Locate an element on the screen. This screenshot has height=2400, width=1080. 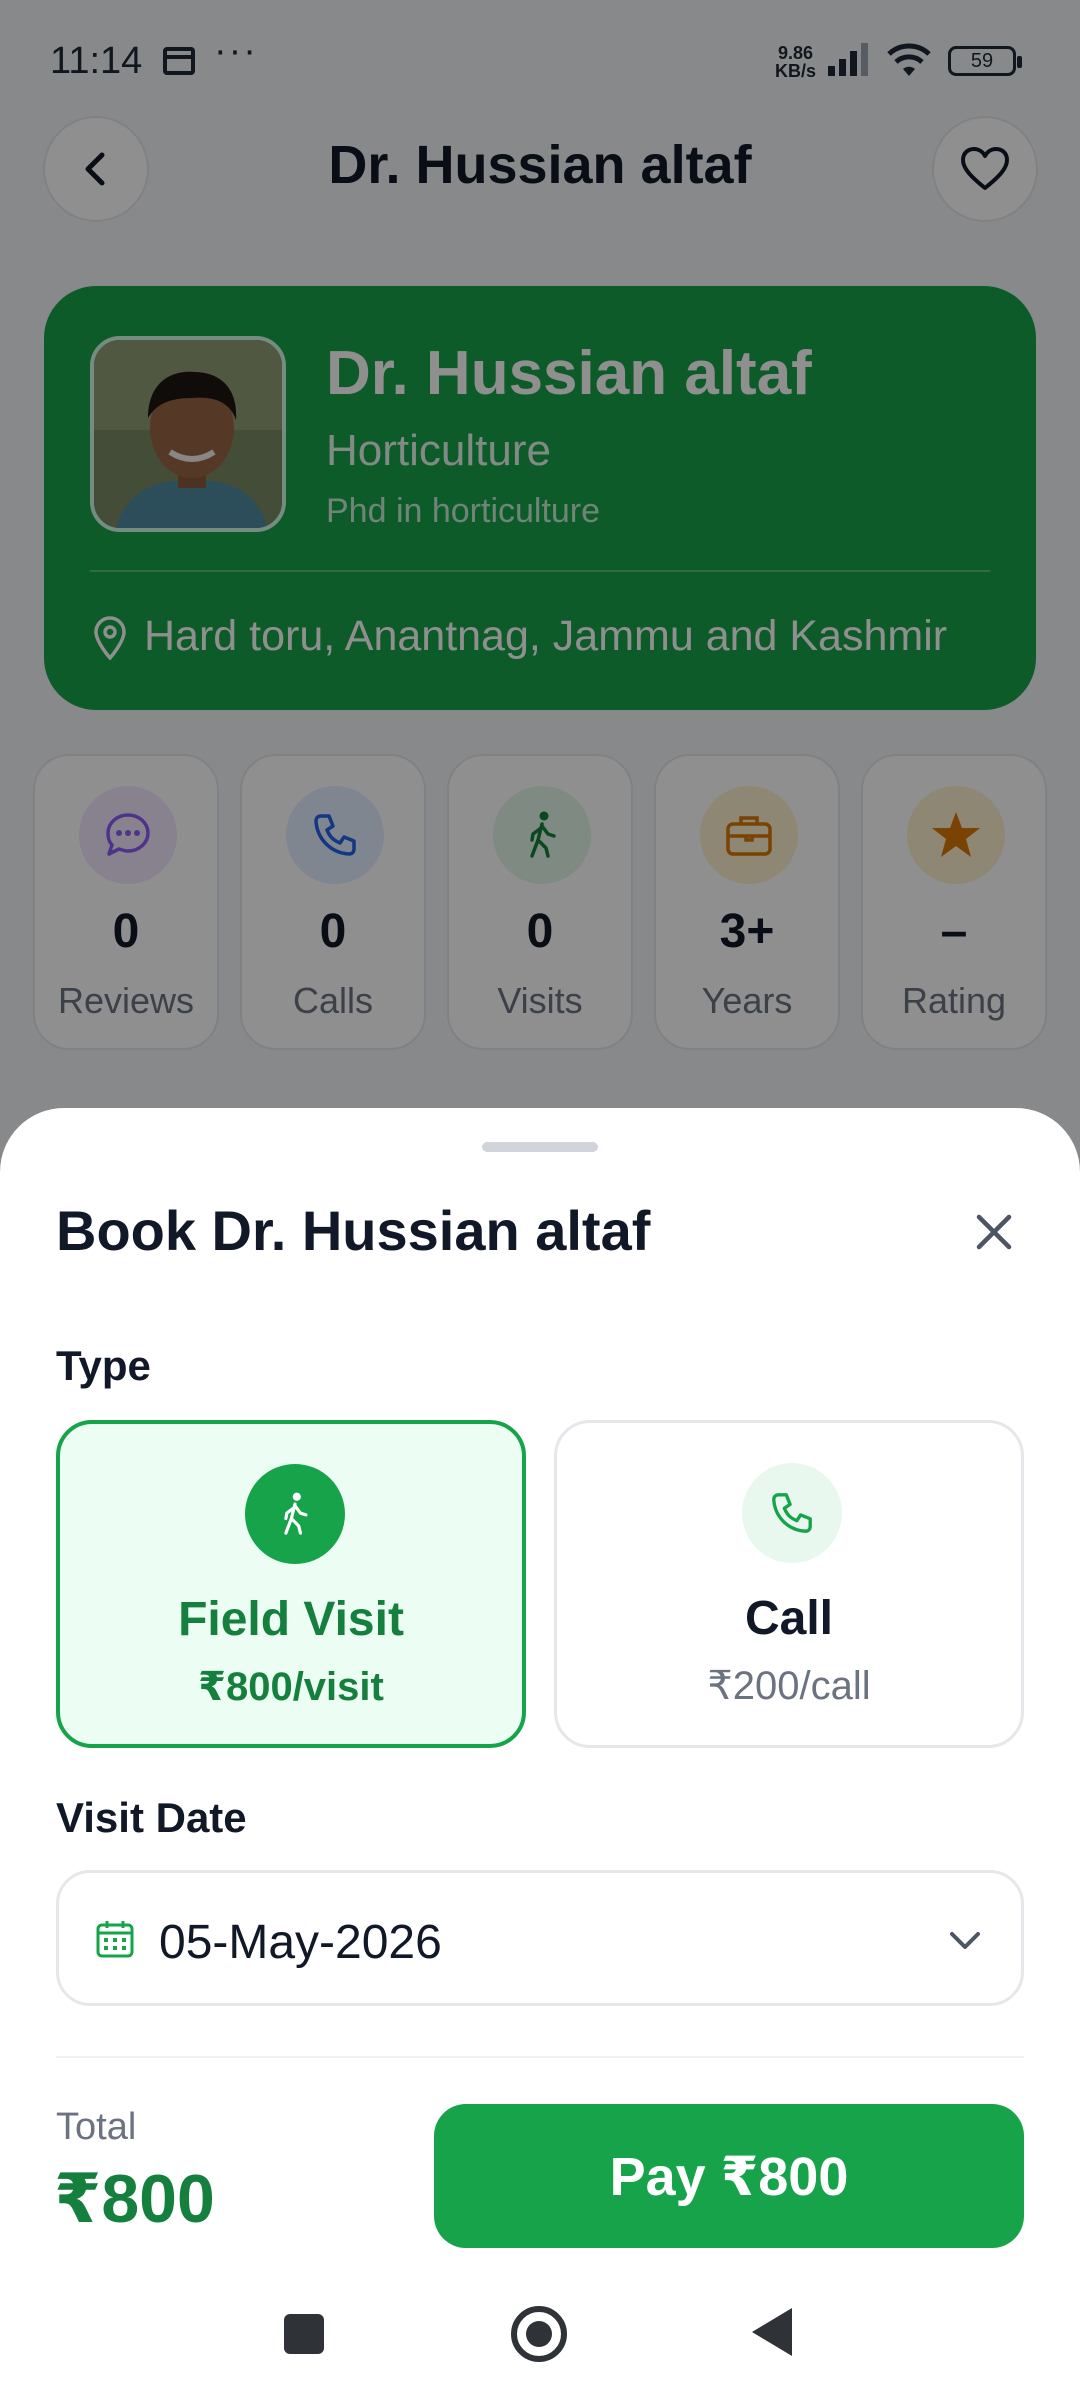
system-nav-bar is located at coordinates (540, 2340).